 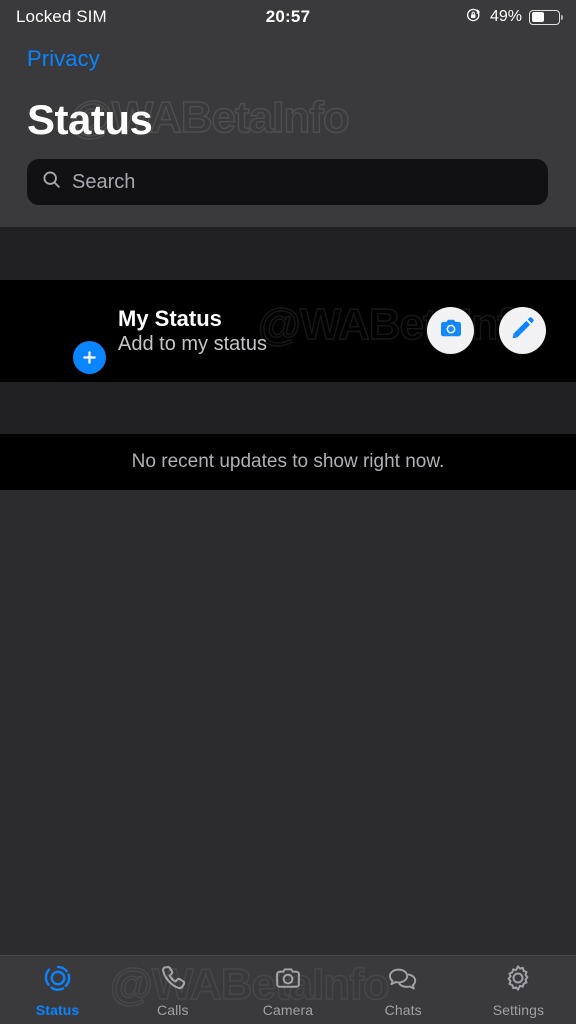 I want to click on my-status-subtitle: Add to my status, so click(x=192, y=344).